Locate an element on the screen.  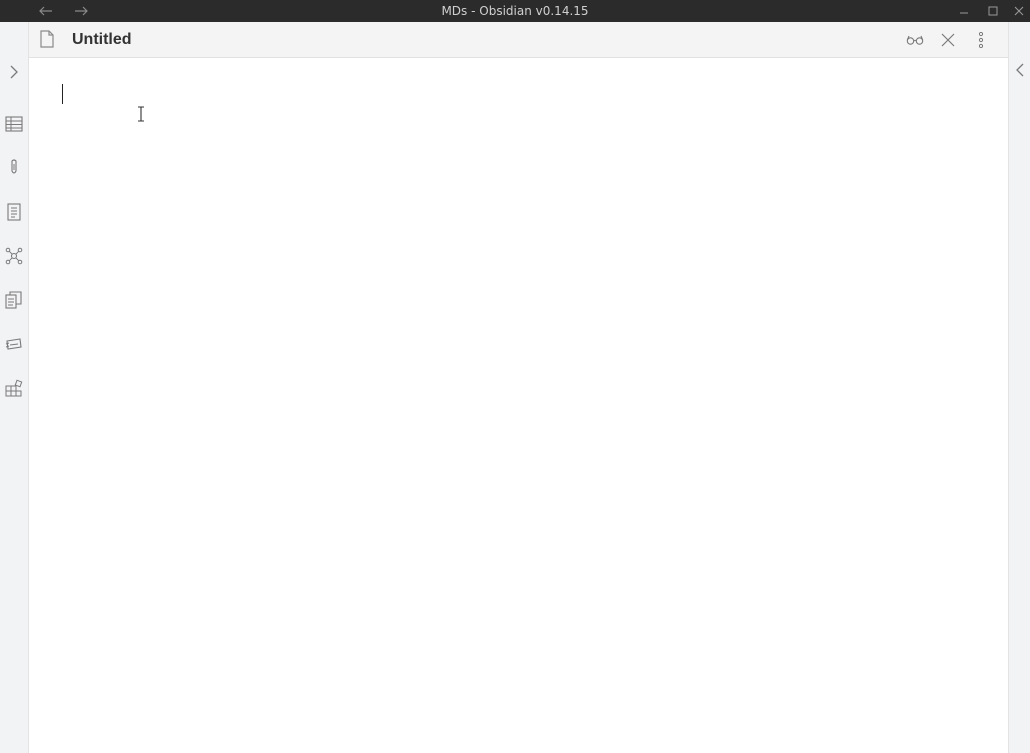
right-ribbon is located at coordinates (1019, 387).